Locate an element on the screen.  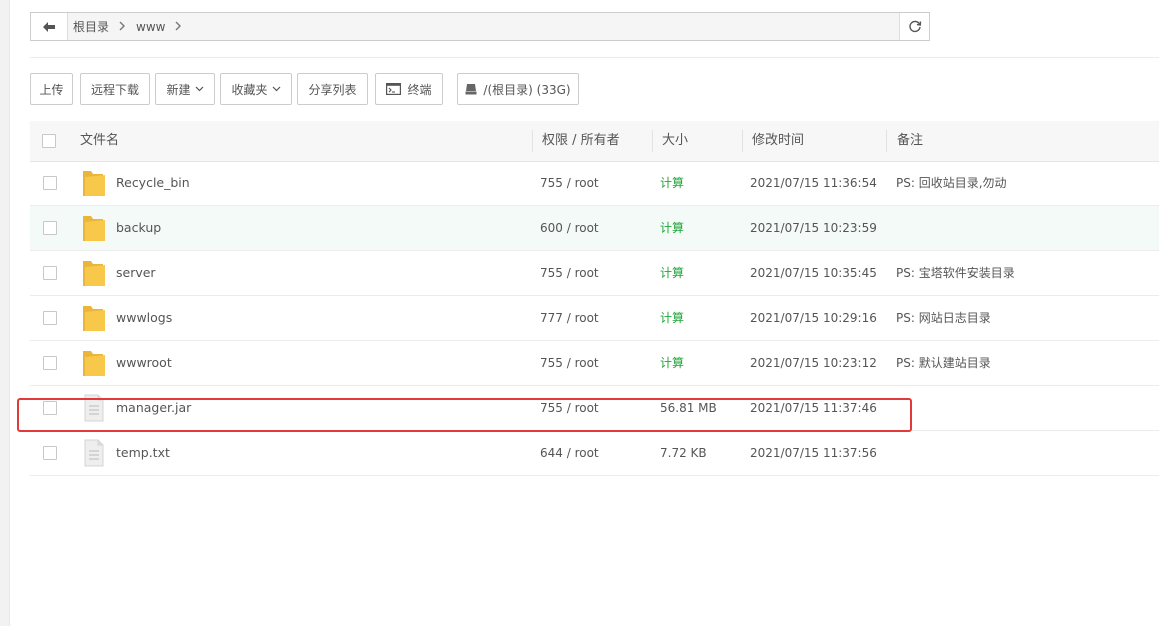
disk-button: /(根目录) (33G) is located at coordinates (518, 89).